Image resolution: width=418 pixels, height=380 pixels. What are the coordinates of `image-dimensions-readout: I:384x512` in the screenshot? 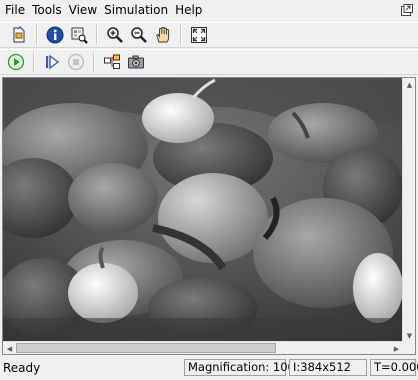 It's located at (328, 367).